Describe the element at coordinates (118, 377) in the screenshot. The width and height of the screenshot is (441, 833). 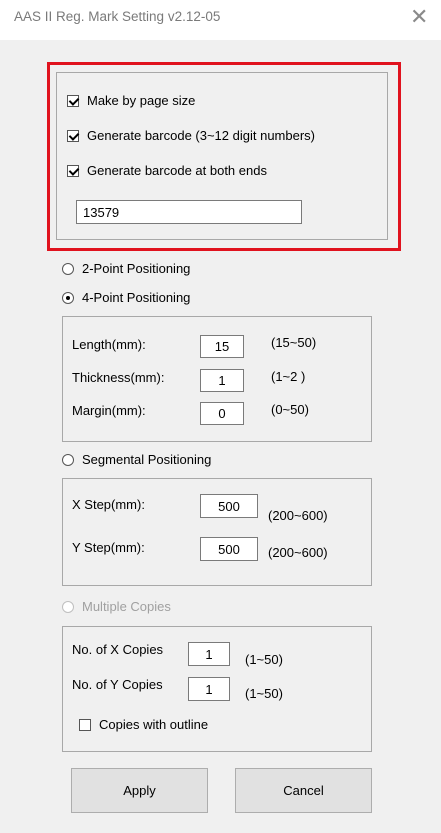
I see `thickness-label: Thickness(mm):` at that location.